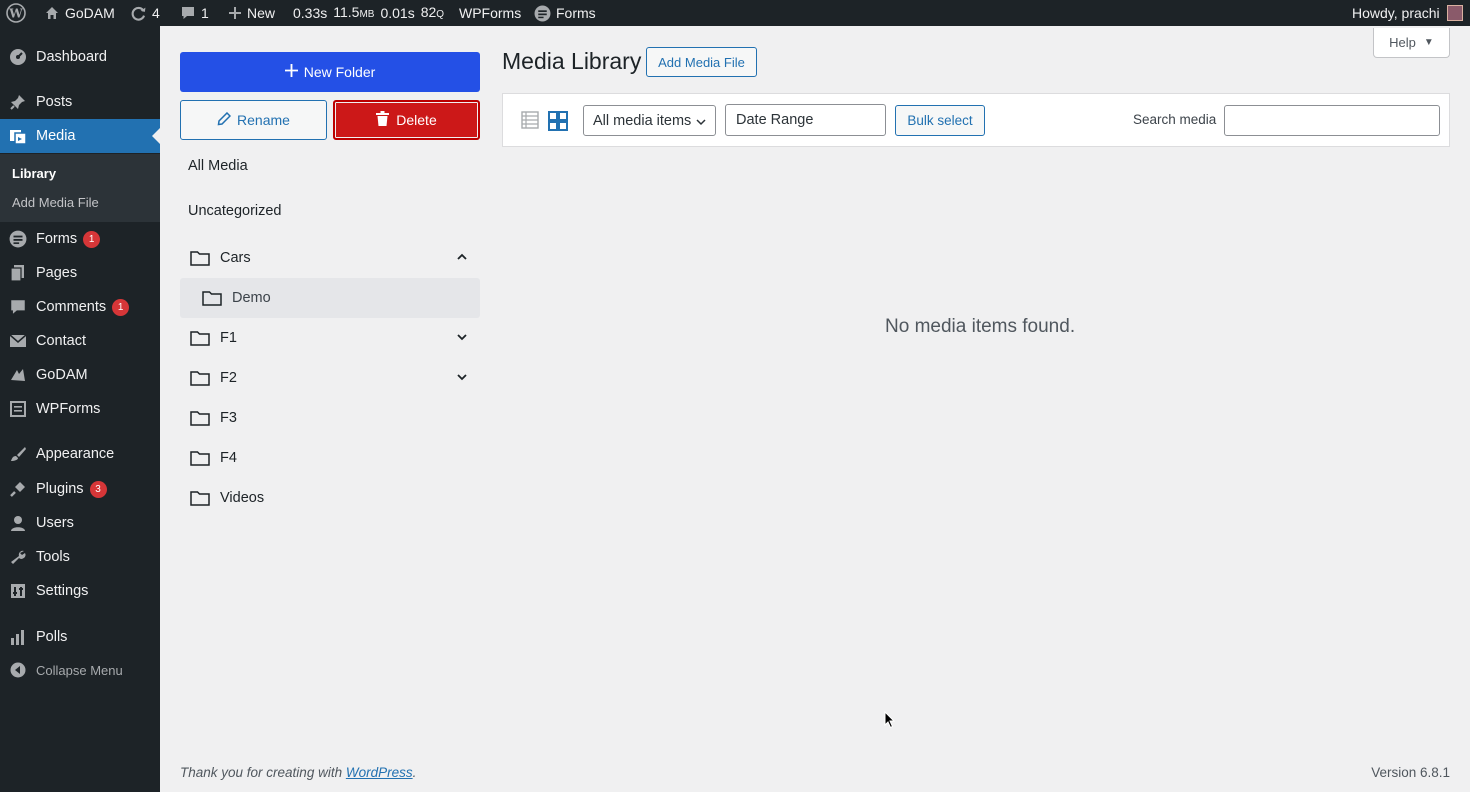  I want to click on plugins-badge: 3, so click(98, 489).